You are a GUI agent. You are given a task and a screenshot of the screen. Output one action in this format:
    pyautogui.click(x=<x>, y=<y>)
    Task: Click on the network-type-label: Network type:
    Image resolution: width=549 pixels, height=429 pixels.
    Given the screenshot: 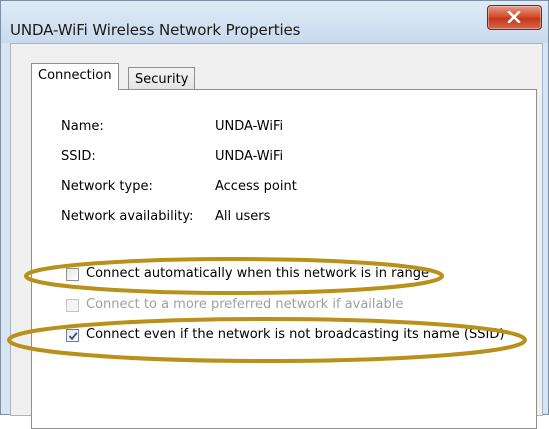 What is the action you would take?
    pyautogui.click(x=107, y=186)
    